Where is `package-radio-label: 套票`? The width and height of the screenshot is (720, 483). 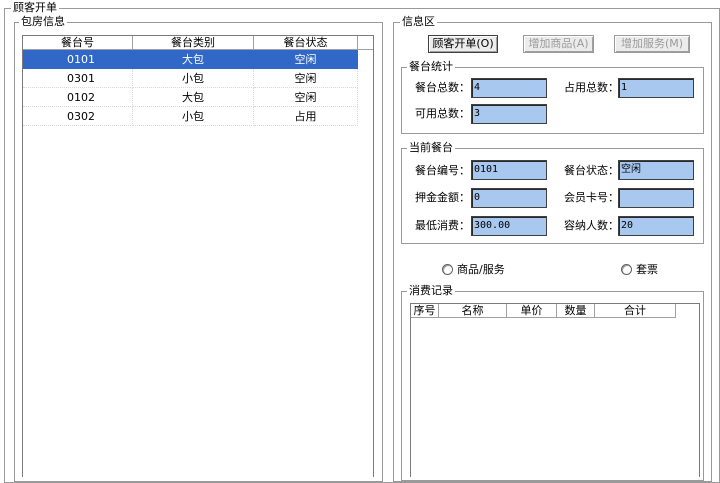 package-radio-label: 套票 is located at coordinates (647, 269).